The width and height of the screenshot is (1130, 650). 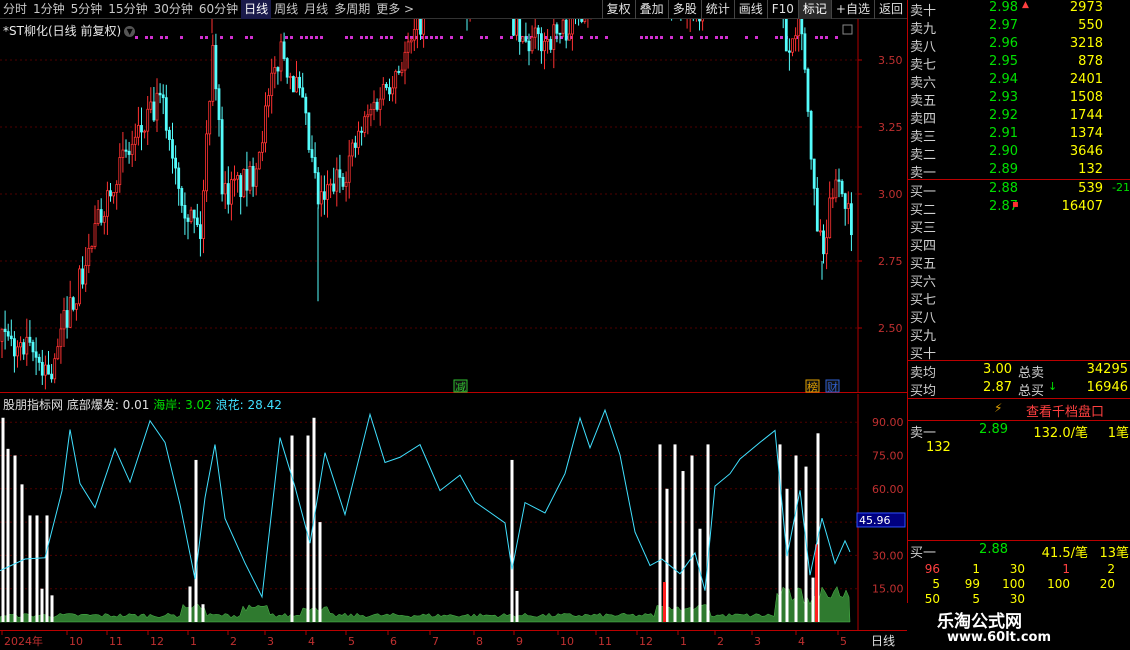 What do you see at coordinates (890, 194) in the screenshot?
I see `y-tick-label: 3.00` at bounding box center [890, 194].